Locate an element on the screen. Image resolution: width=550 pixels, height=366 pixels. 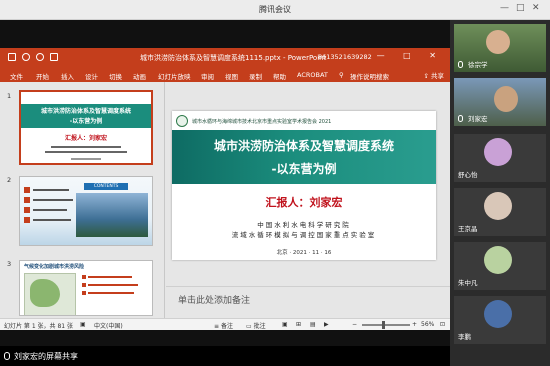
organization-name: 中国水利水电科学研究院 is located at coordinates (304, 225).